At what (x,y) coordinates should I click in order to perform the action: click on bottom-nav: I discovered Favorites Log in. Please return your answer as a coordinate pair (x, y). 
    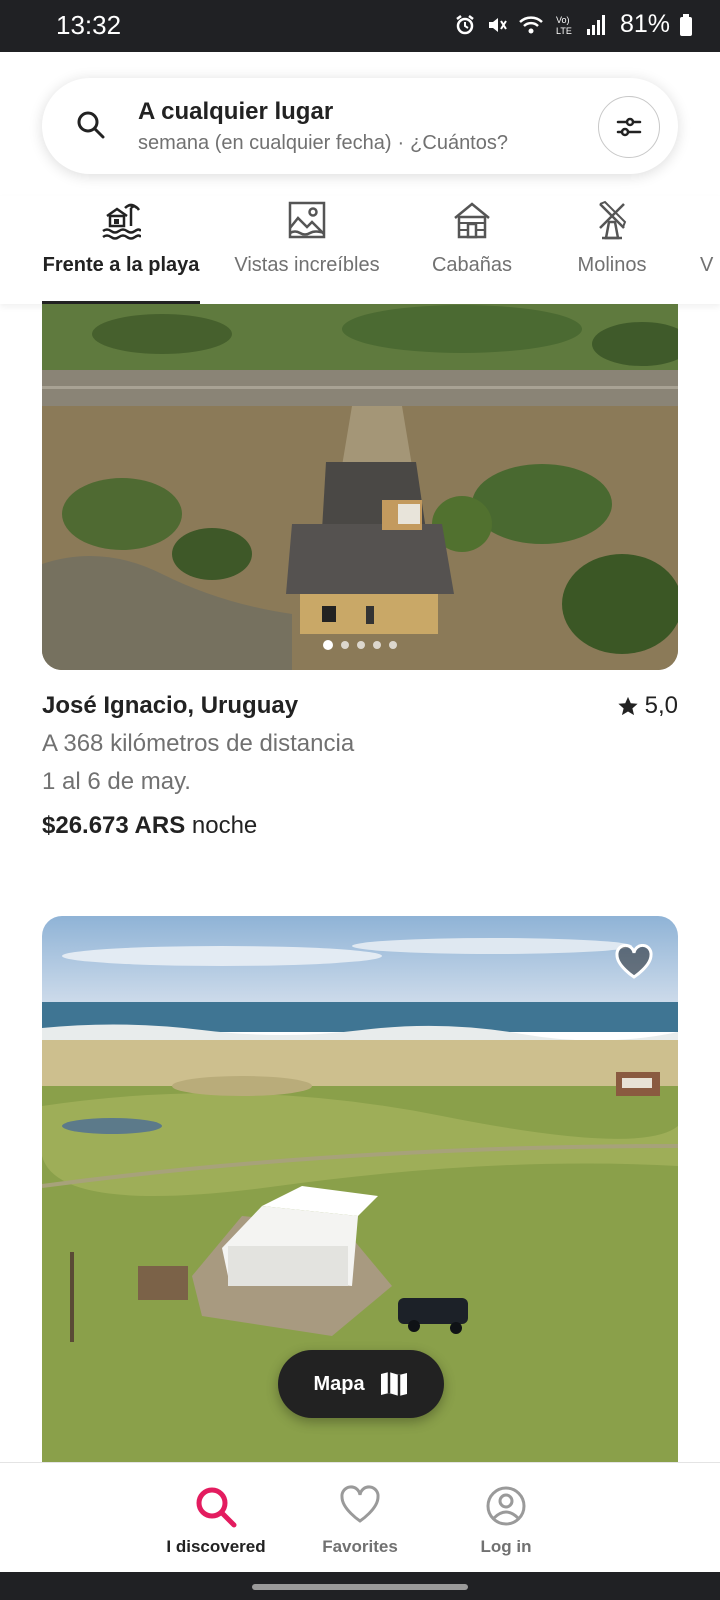
    Looking at the image, I should click on (360, 1517).